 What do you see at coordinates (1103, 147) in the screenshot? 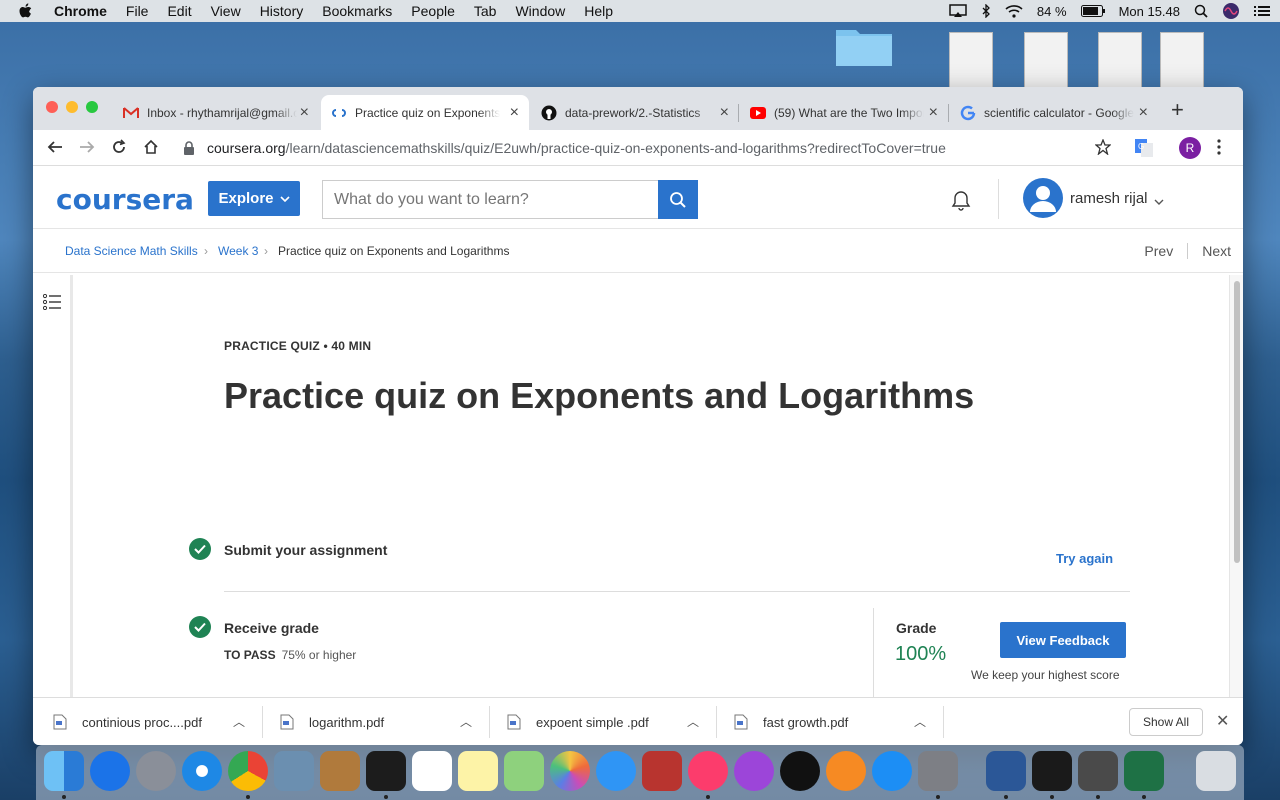
I see `bookmark-star-icon` at bounding box center [1103, 147].